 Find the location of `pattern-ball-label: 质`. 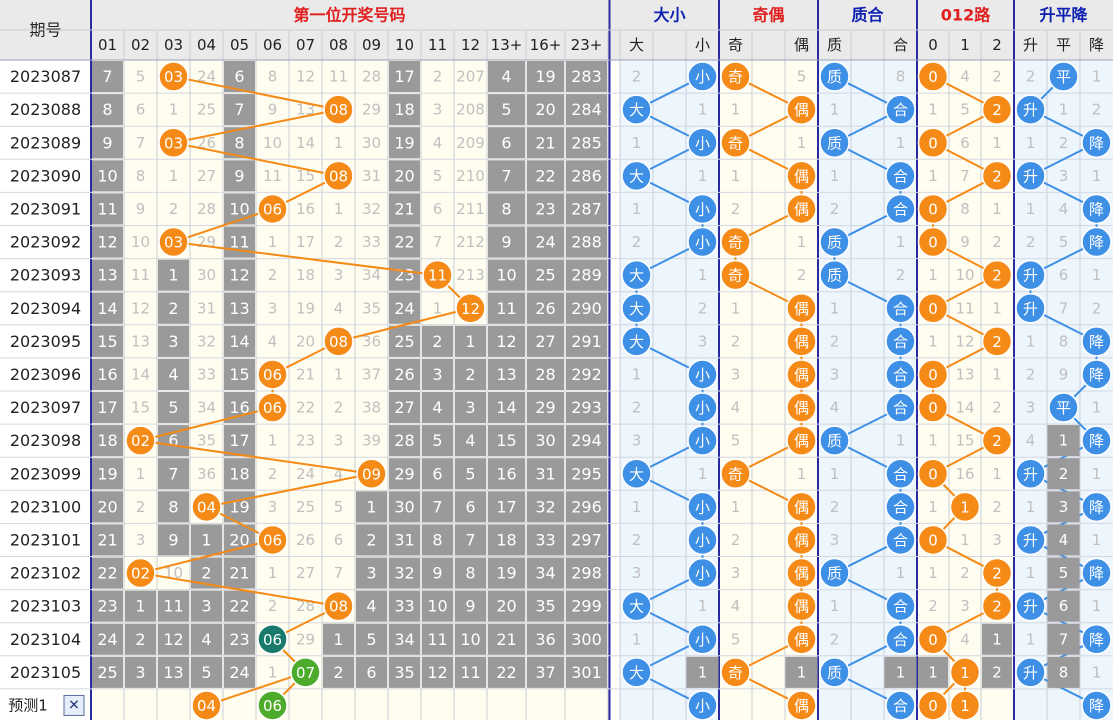

pattern-ball-label: 质 is located at coordinates (834, 441).